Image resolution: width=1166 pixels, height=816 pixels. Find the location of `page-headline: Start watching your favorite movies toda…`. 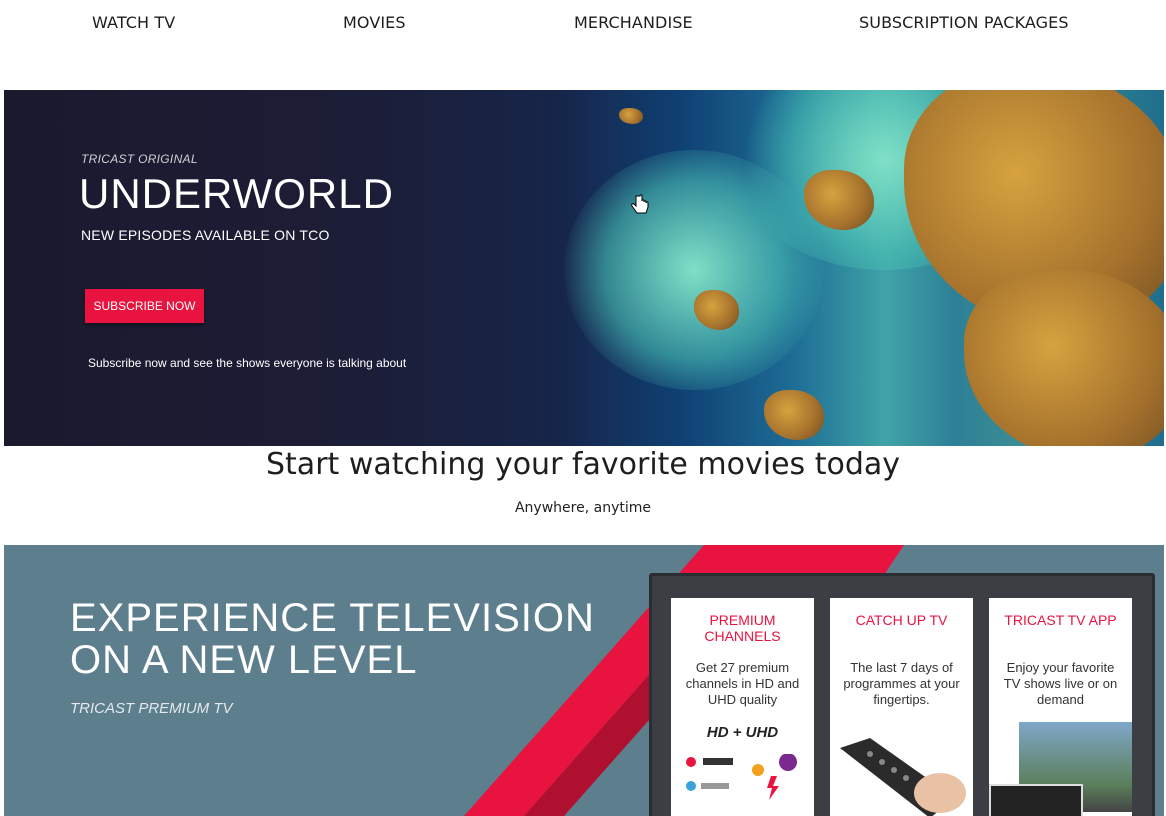

page-headline: Start watching your favorite movies toda… is located at coordinates (583, 464).